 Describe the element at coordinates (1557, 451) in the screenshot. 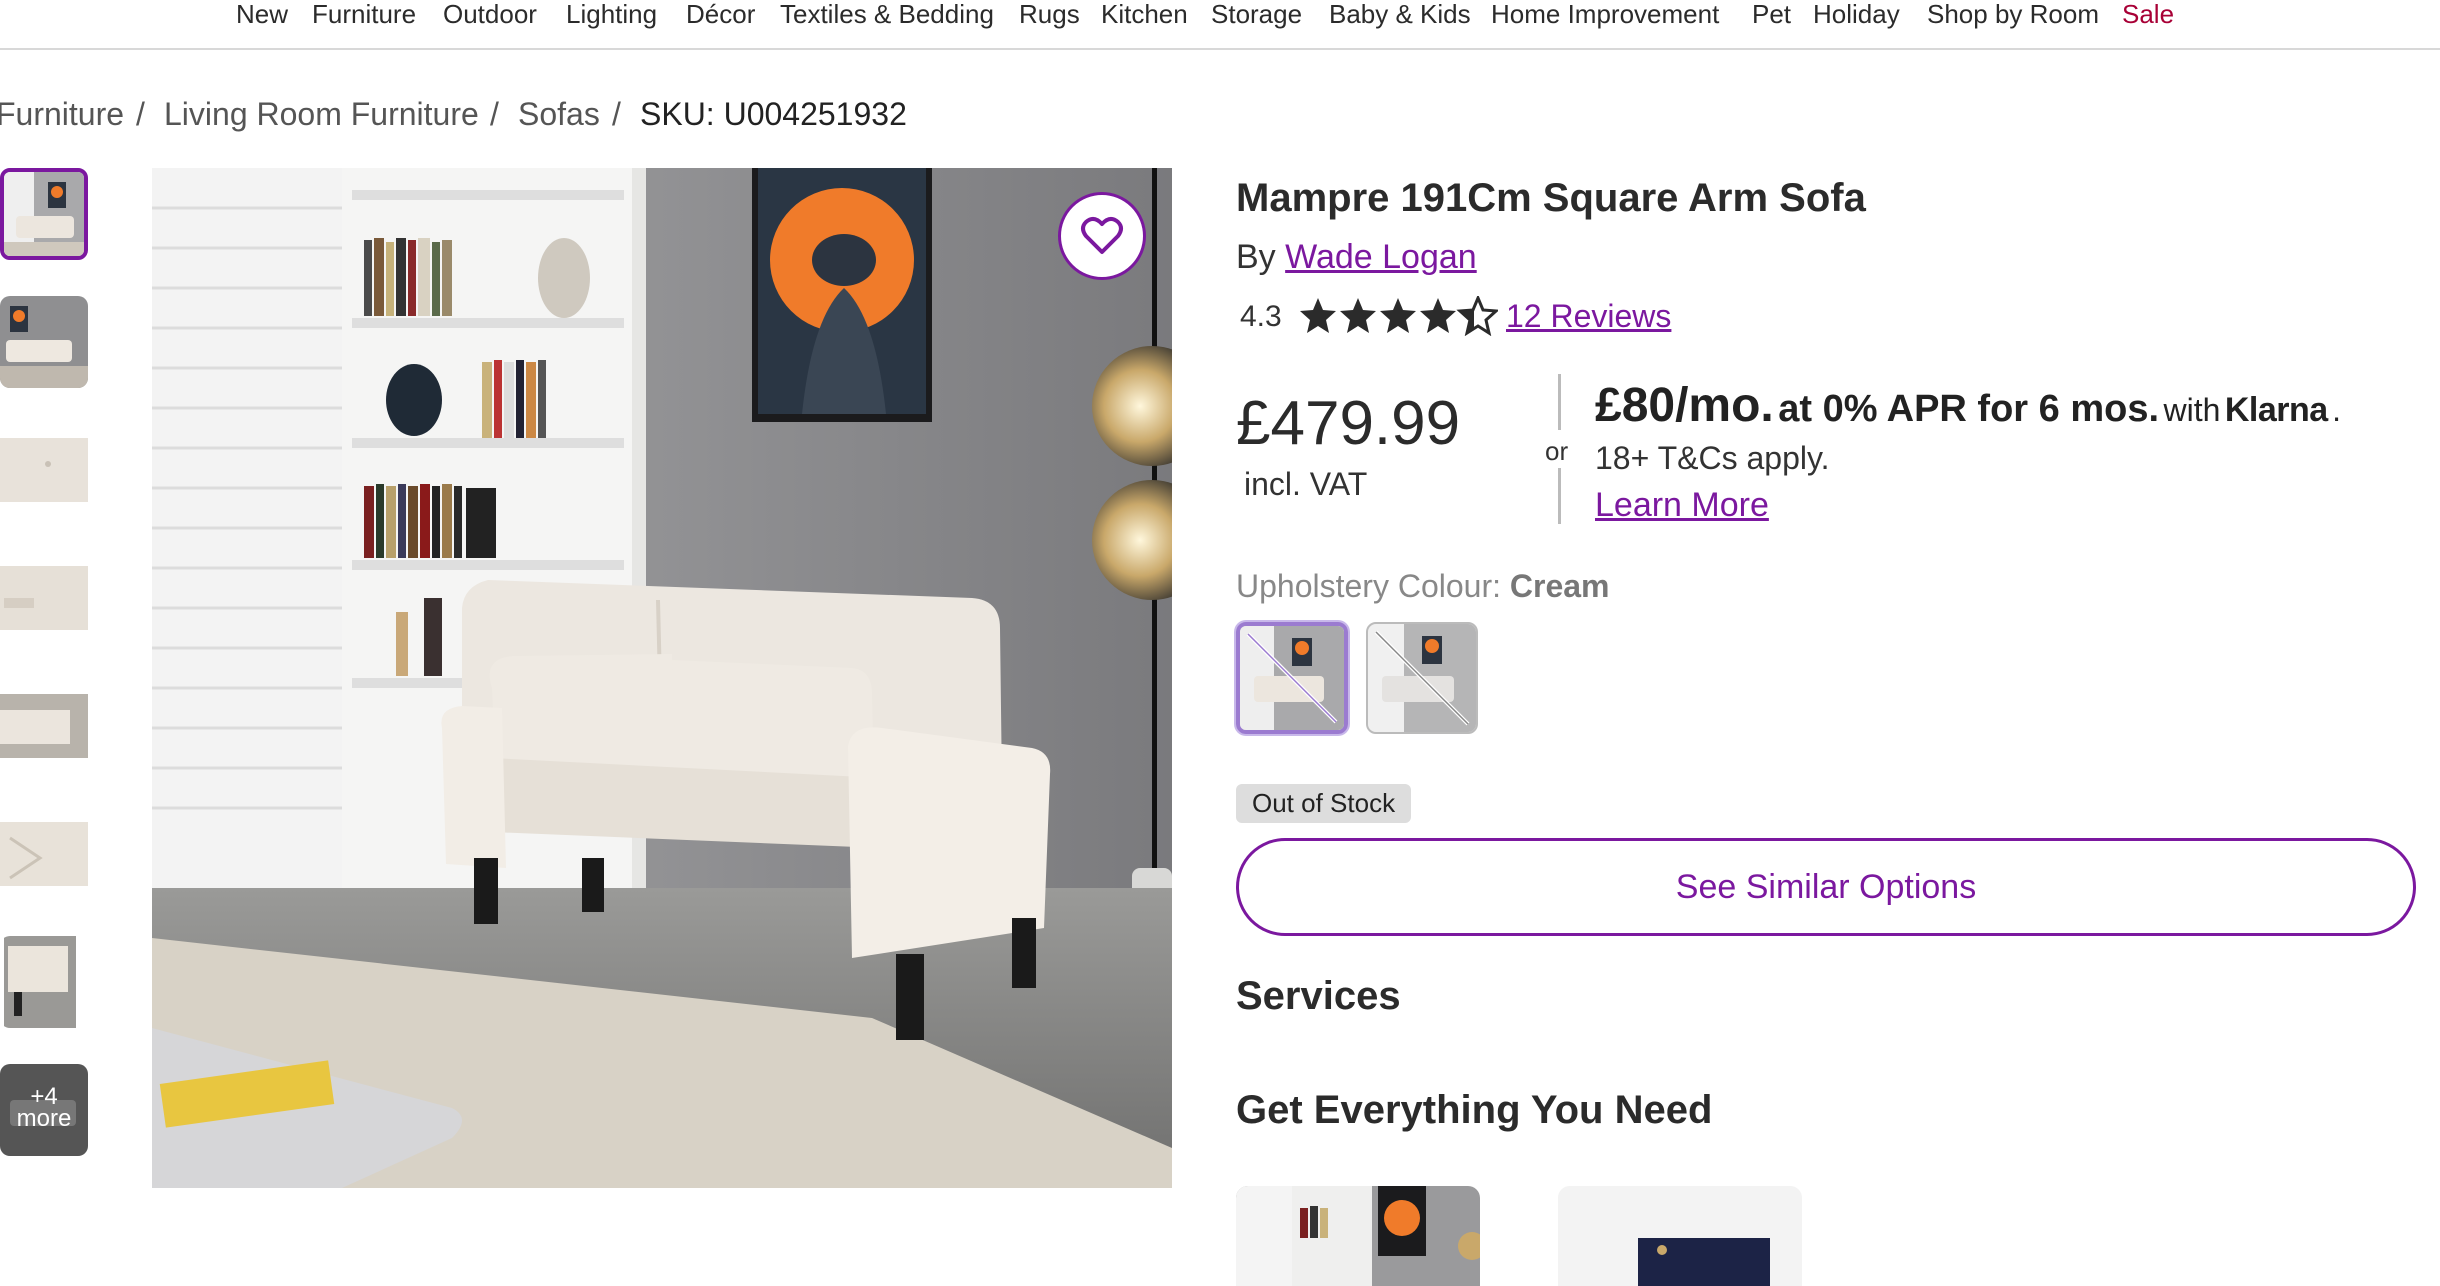

I see `or-separator: or` at that location.